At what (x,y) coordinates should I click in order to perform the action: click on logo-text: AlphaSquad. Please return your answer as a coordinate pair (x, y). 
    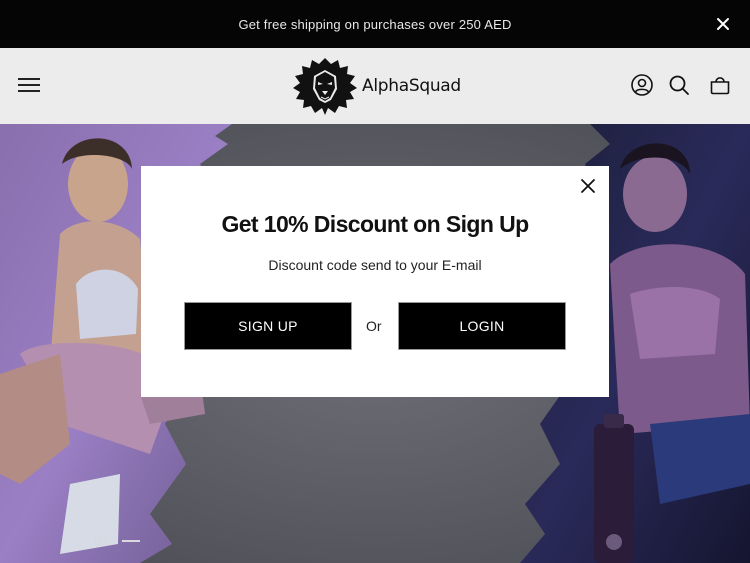
    Looking at the image, I should click on (411, 86).